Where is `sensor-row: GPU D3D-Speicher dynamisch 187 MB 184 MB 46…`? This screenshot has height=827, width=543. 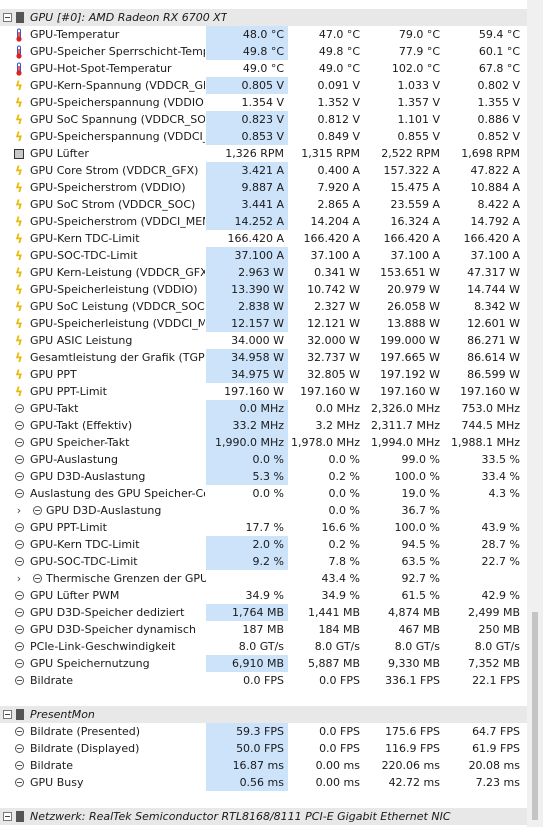
sensor-row: GPU D3D-Speicher dynamisch 187 MB 184 MB 46… is located at coordinates (263, 629).